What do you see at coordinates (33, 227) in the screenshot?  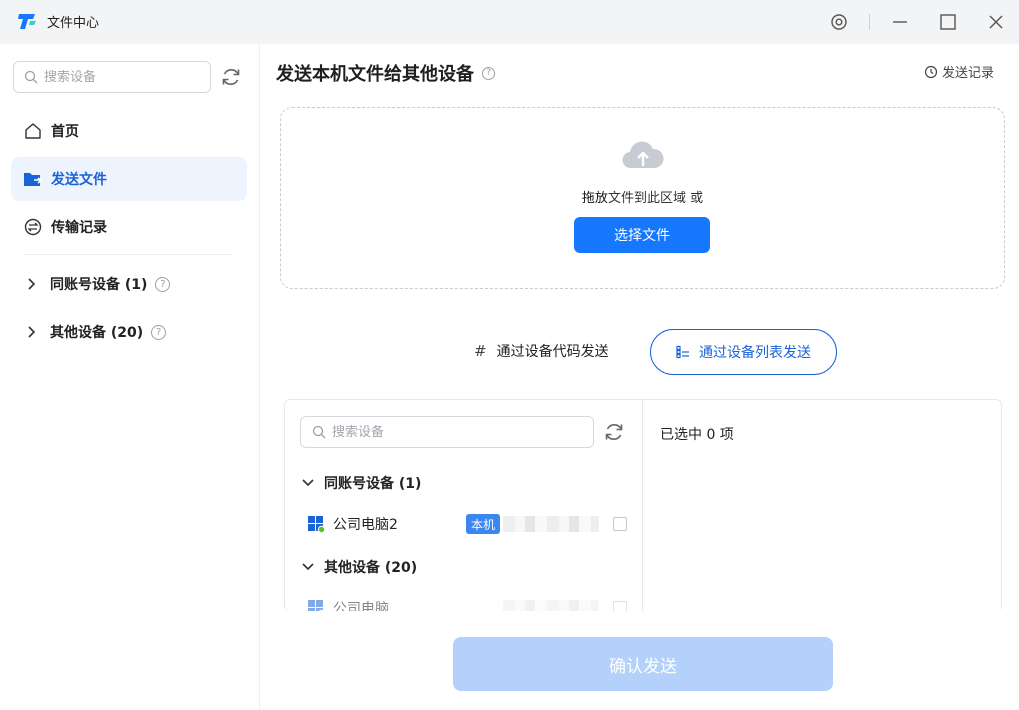 I see `transfer-icon` at bounding box center [33, 227].